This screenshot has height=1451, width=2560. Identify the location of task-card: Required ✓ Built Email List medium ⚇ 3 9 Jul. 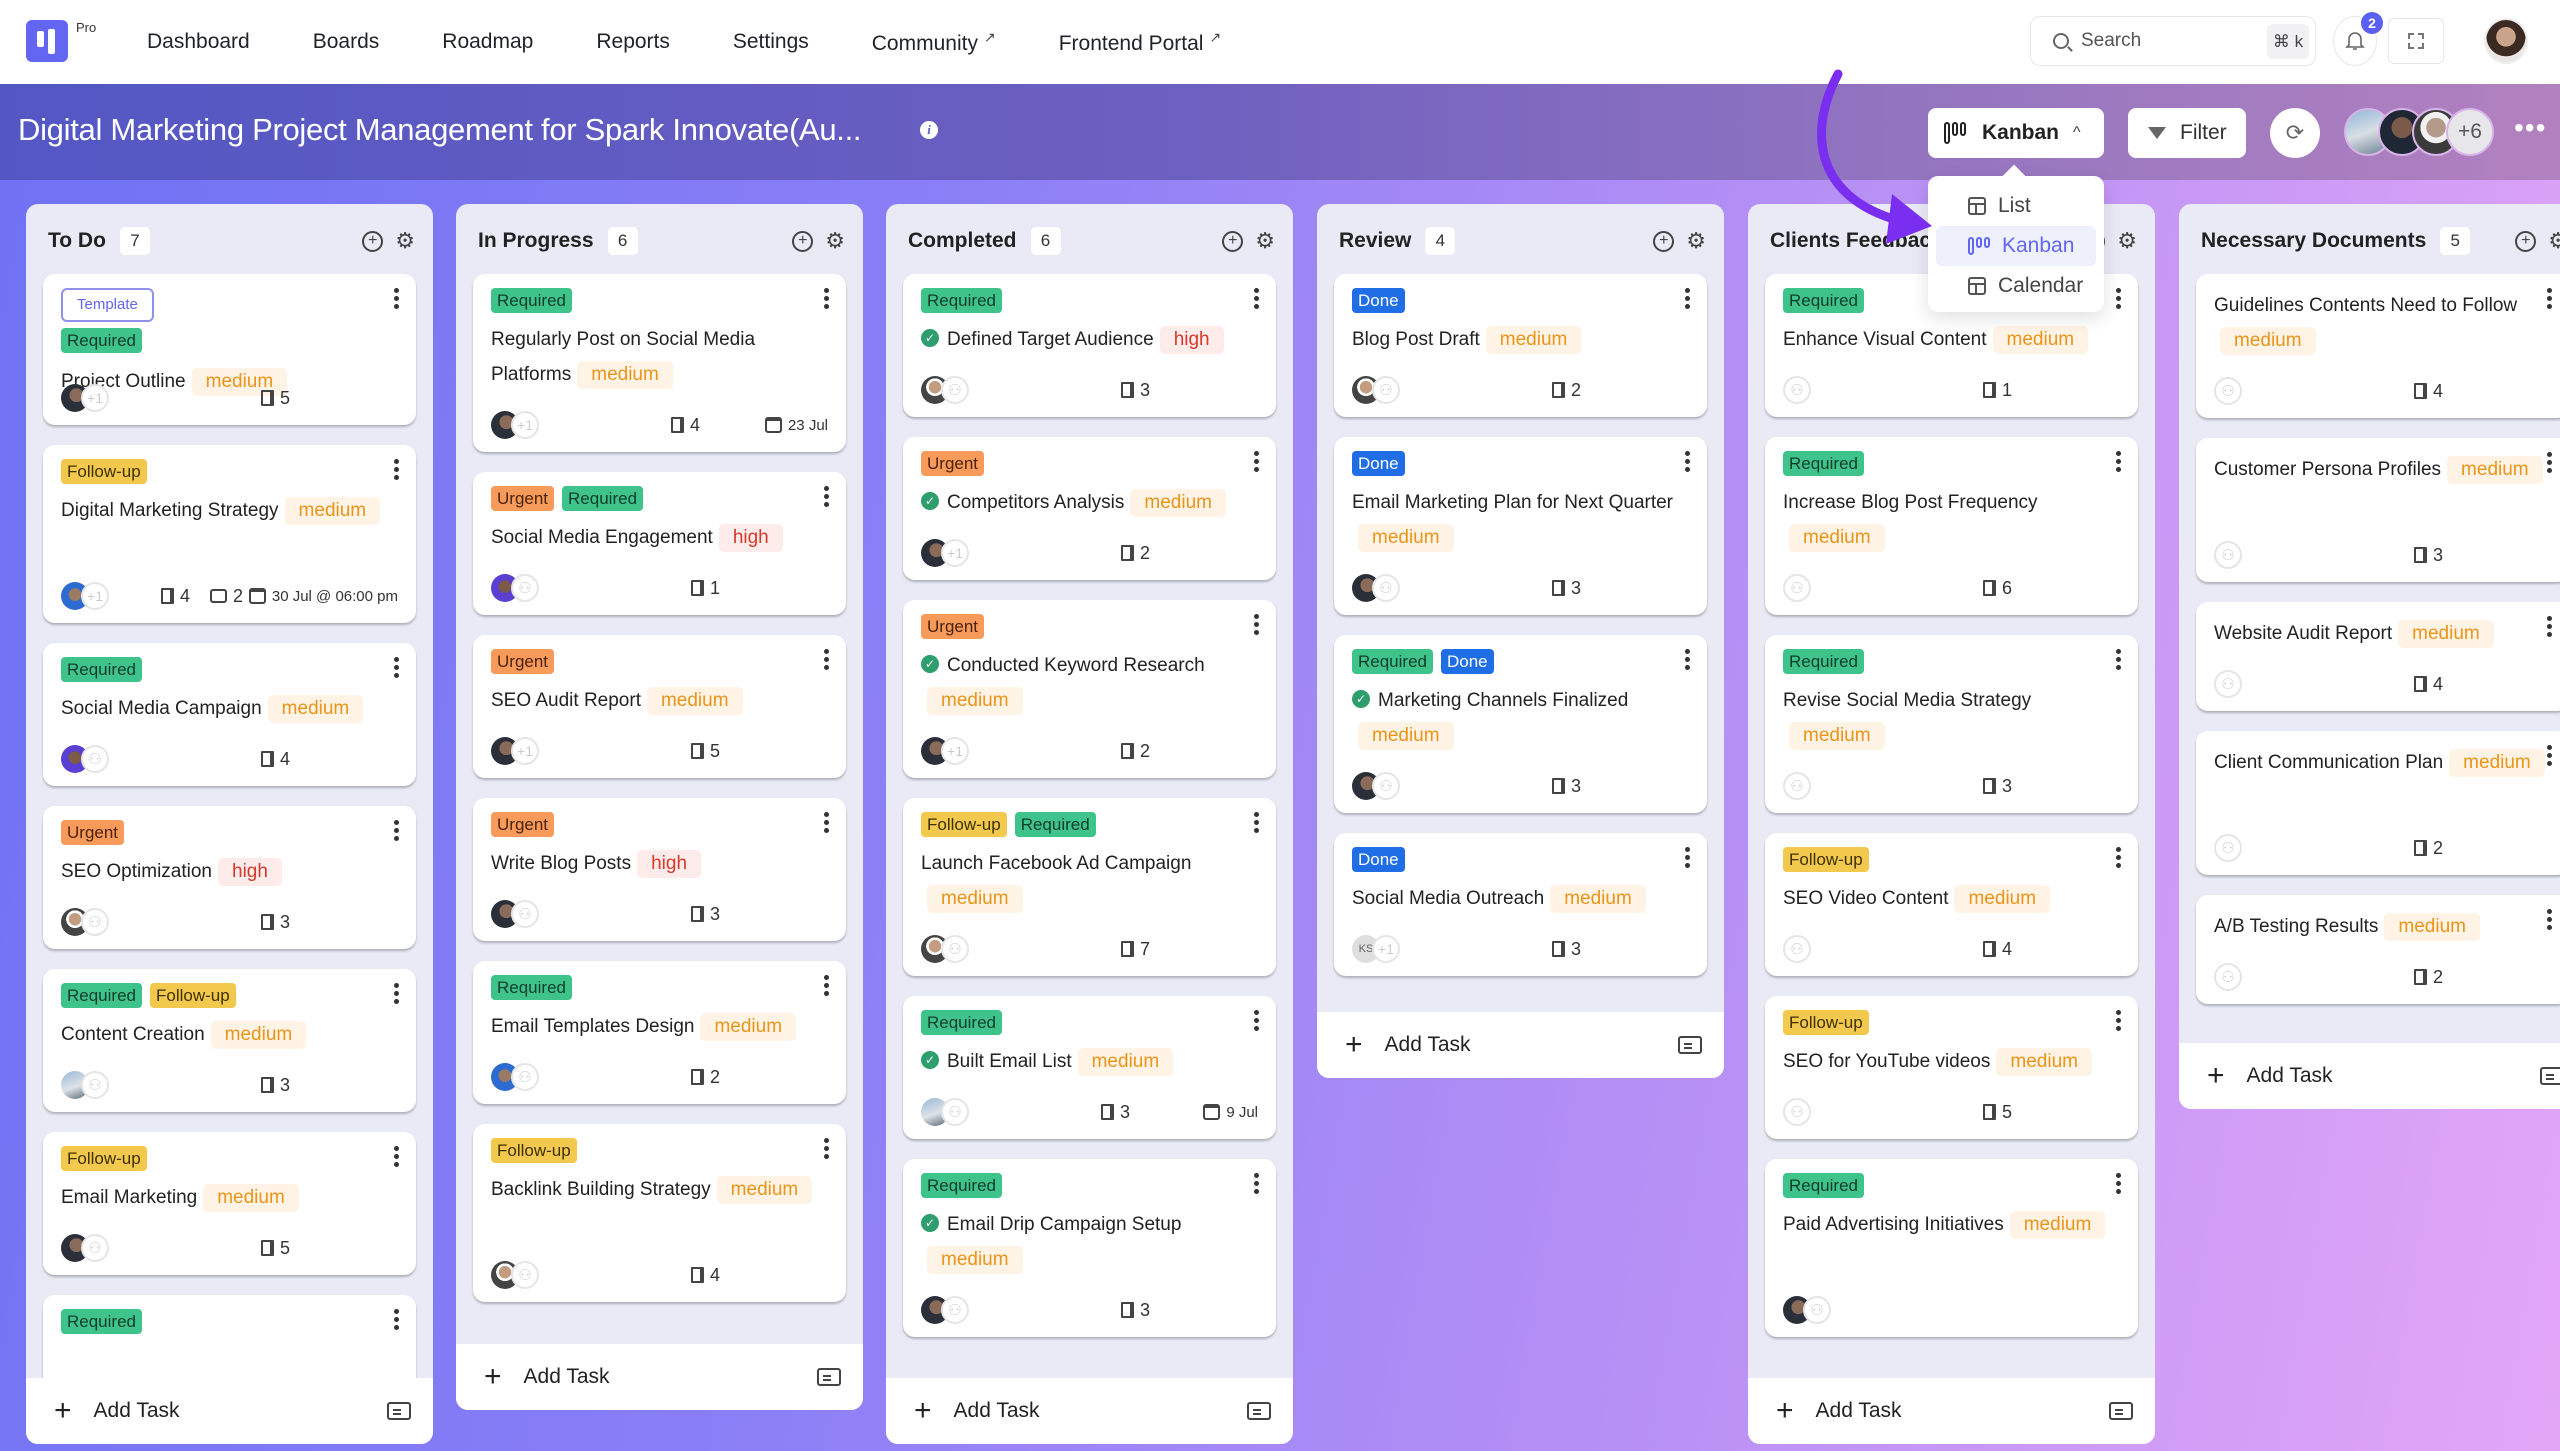
(1089, 1067).